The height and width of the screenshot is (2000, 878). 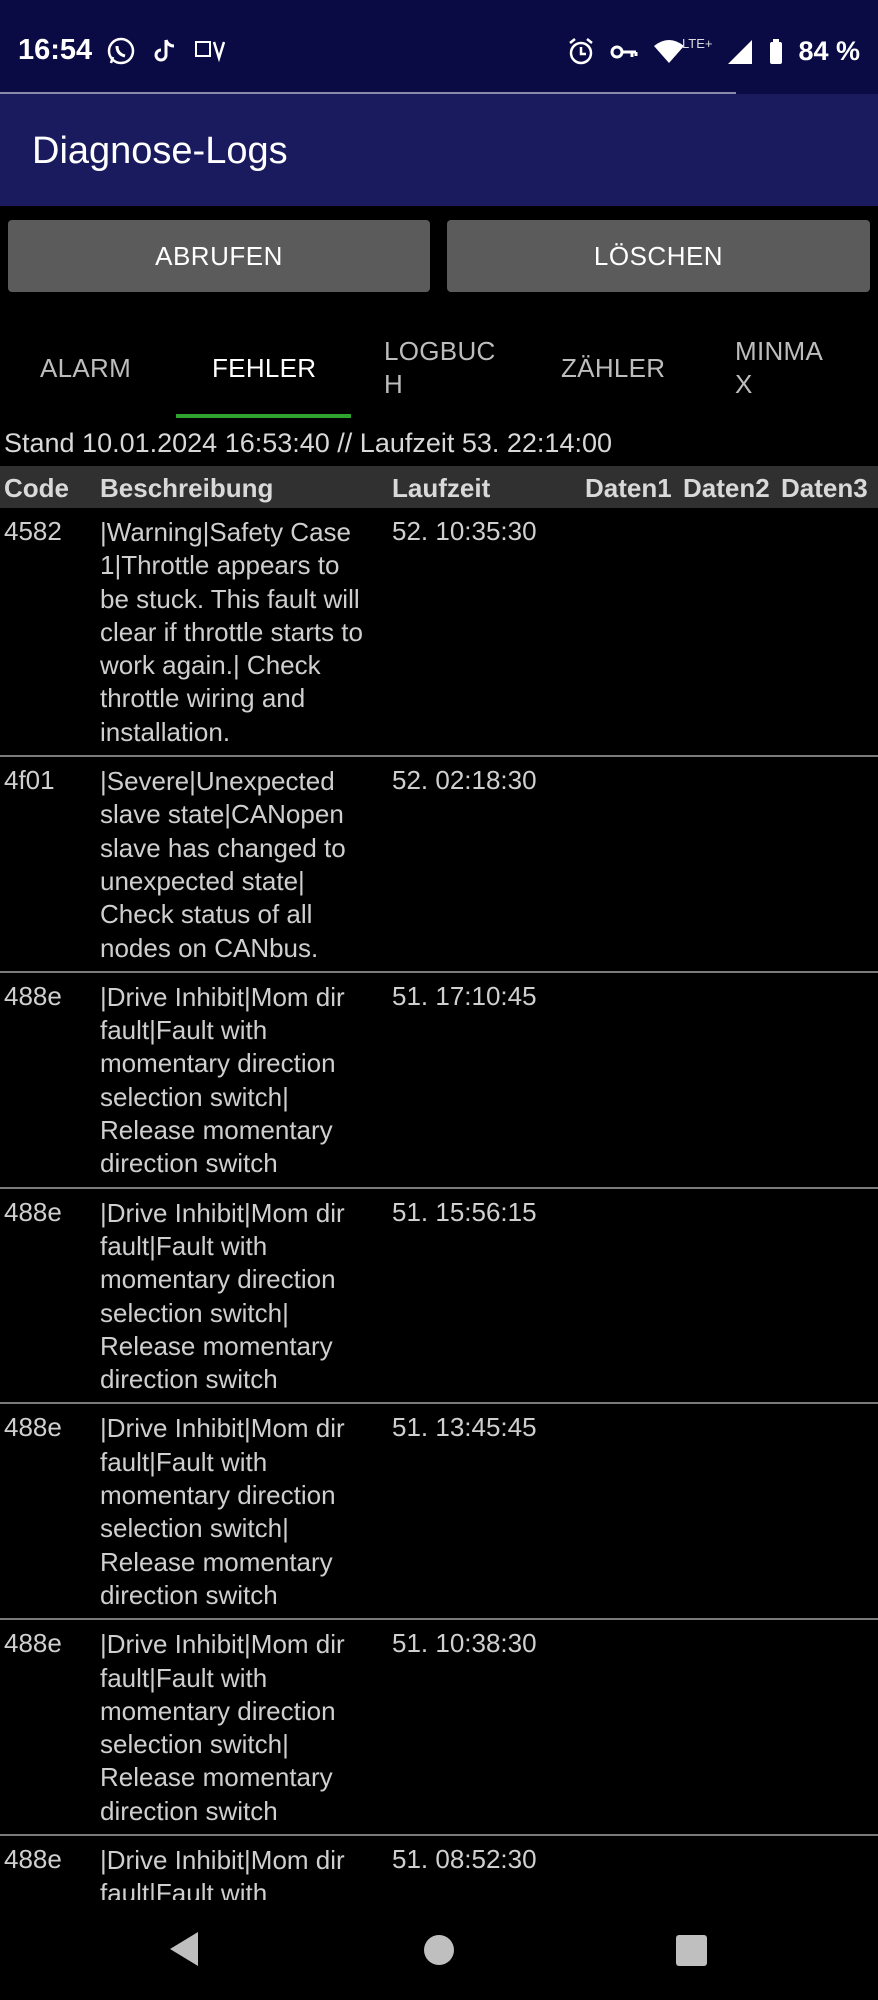 I want to click on navigation-bar, so click(x=439, y=1950).